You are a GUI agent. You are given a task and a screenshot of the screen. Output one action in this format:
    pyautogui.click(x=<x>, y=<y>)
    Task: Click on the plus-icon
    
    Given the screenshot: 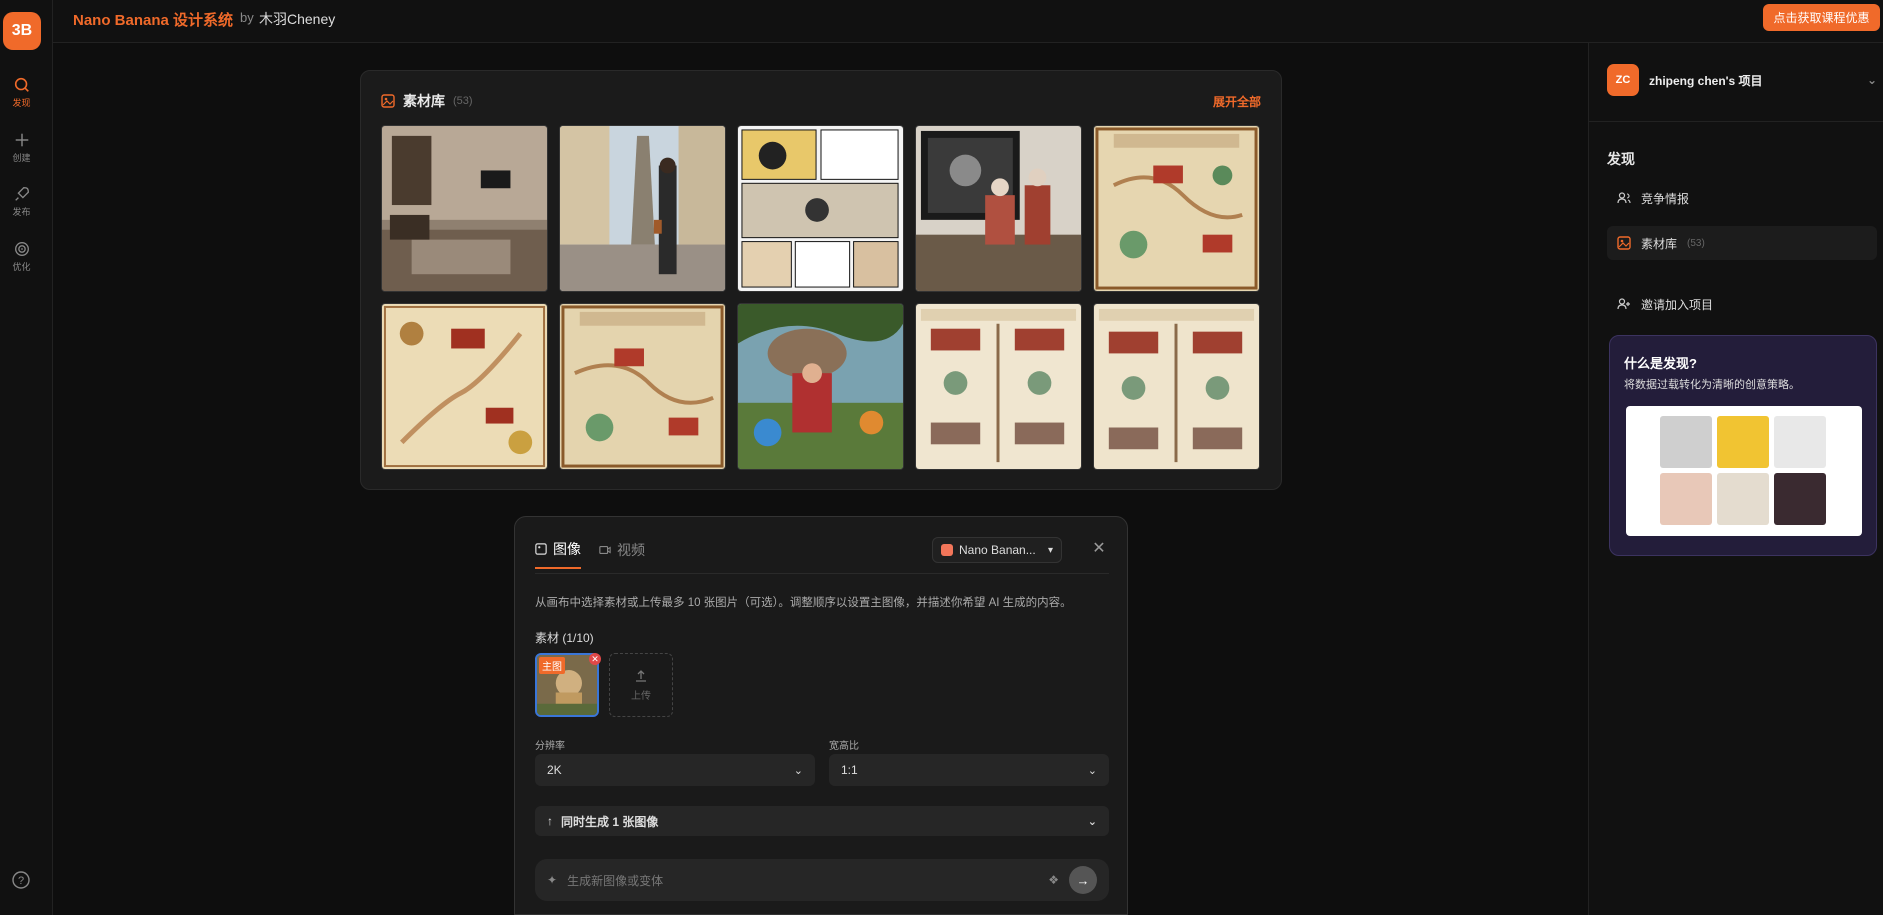 What is the action you would take?
    pyautogui.click(x=21, y=140)
    